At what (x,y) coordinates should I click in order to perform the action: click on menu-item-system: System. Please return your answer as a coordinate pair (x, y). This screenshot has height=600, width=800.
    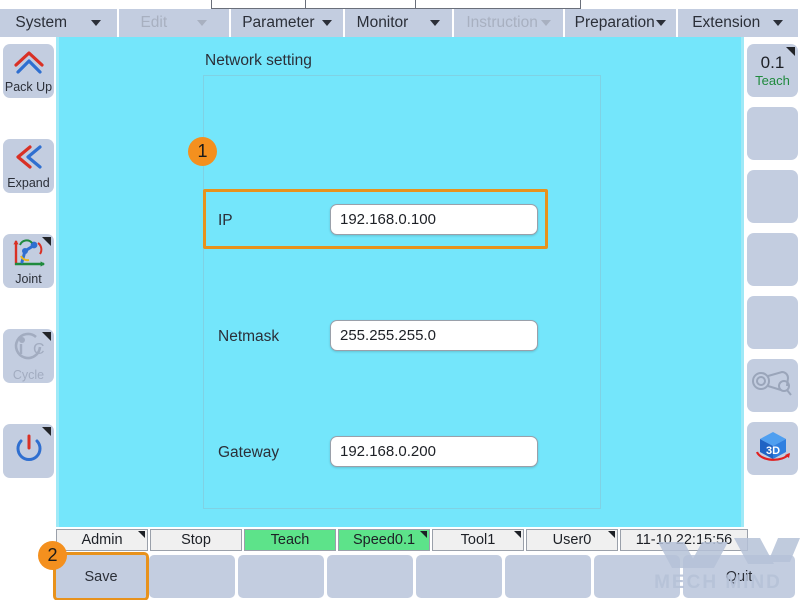
    Looking at the image, I should click on (58, 23).